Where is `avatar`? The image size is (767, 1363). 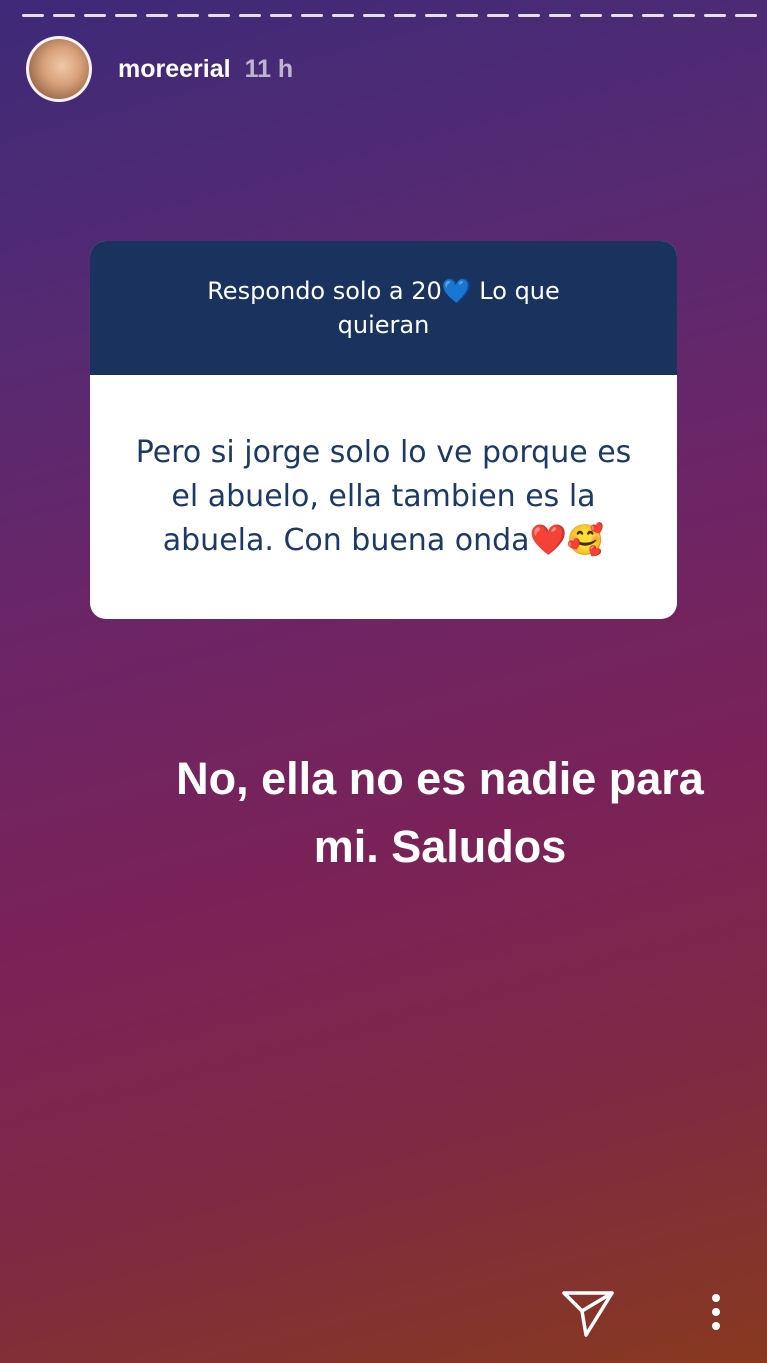
avatar is located at coordinates (59, 69).